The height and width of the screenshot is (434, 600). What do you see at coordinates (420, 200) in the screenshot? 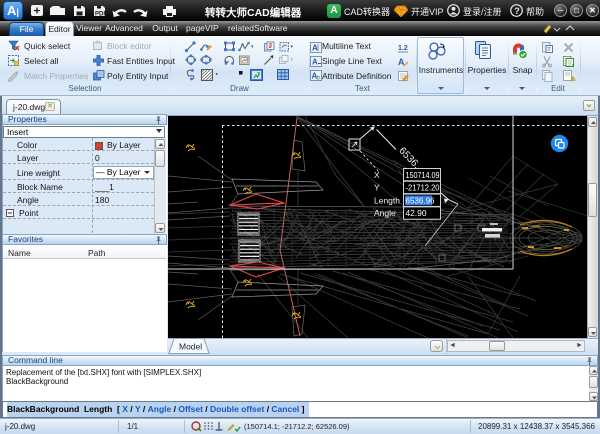
I see `svg-text: 6536.96` at bounding box center [420, 200].